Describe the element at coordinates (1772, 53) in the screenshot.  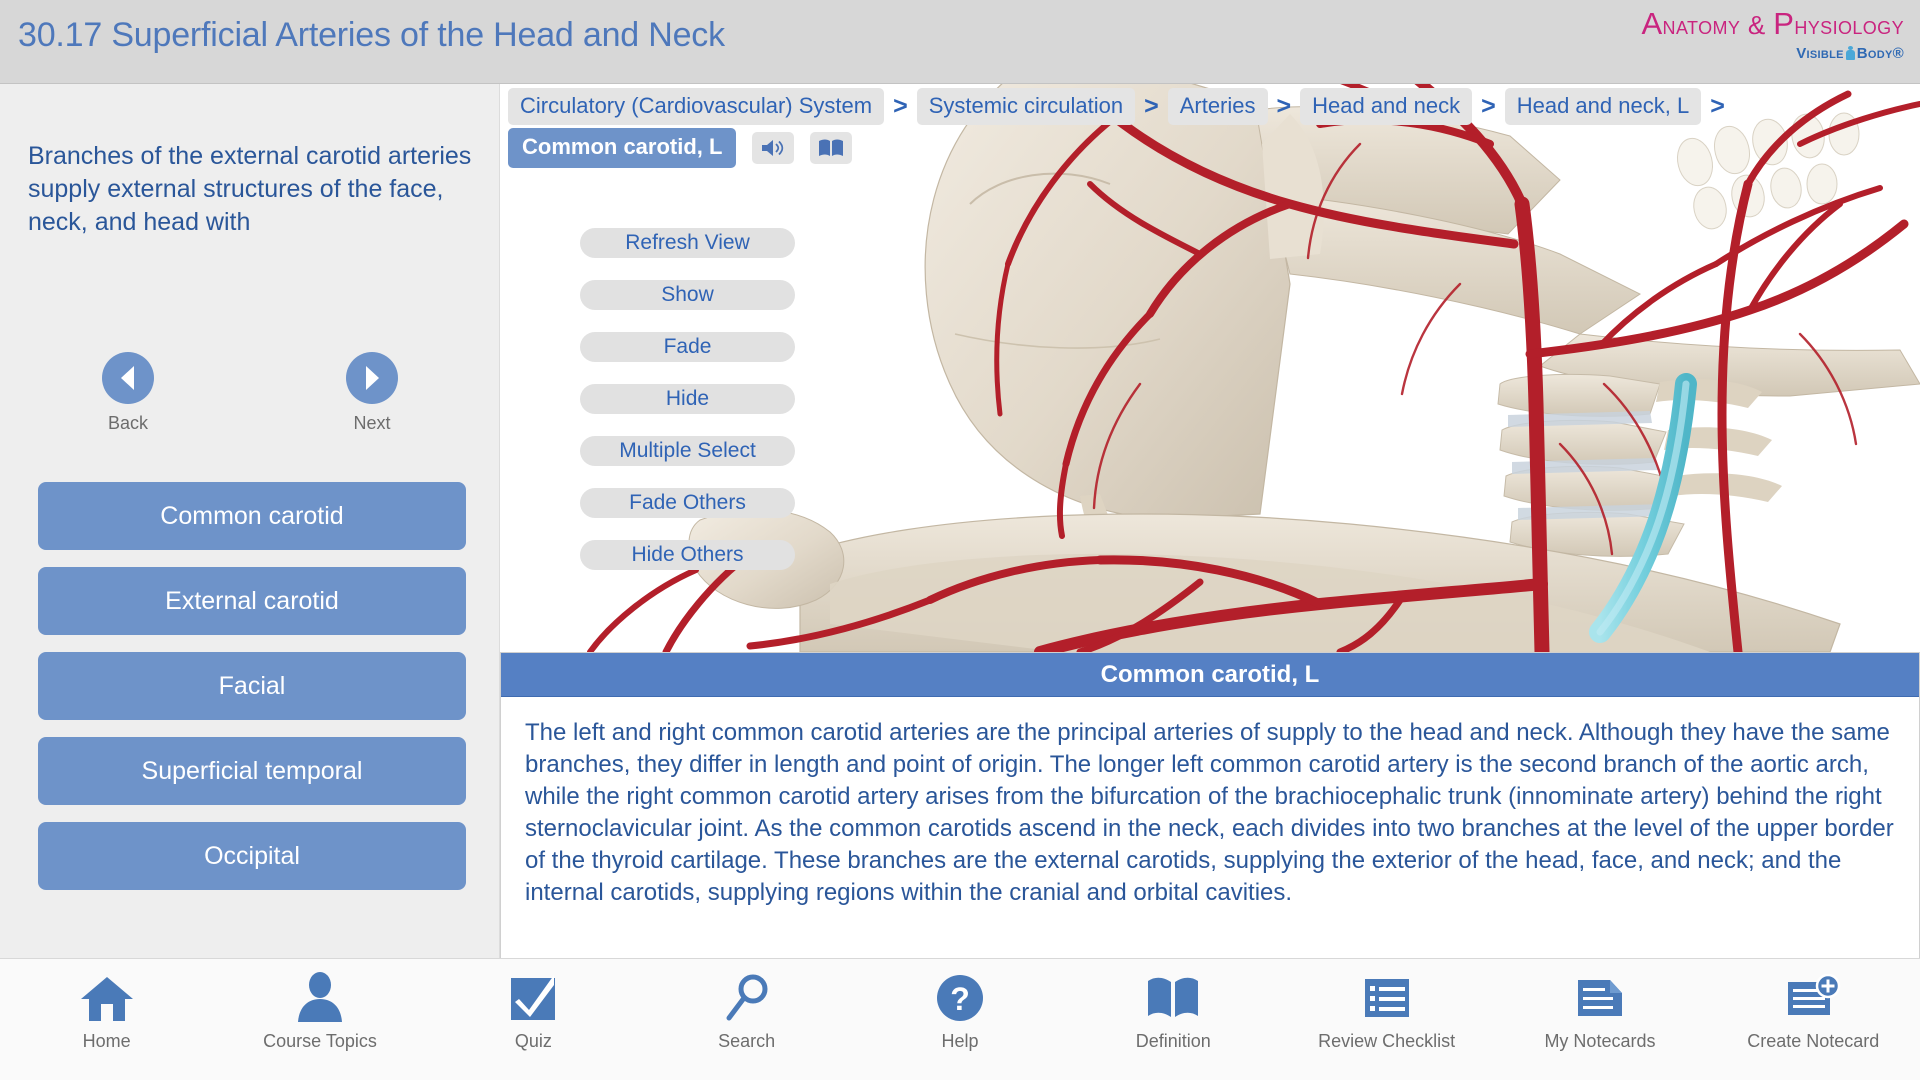
I see `brand-subtitle: Visible Body®` at that location.